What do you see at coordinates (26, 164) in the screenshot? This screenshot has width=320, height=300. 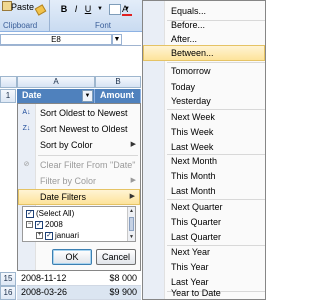 I see `clear-filter-icon: ⊘` at bounding box center [26, 164].